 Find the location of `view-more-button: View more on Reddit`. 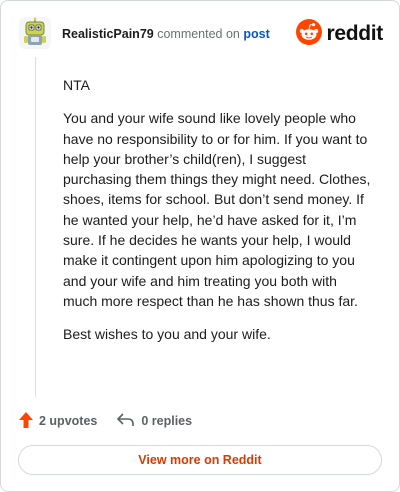

view-more-button: View more on Reddit is located at coordinates (200, 460).